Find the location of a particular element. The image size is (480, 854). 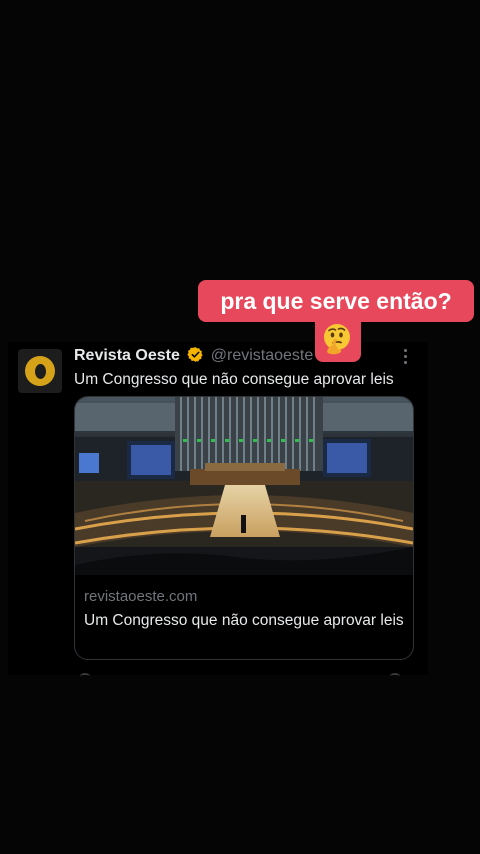

verified-badge-icon is located at coordinates (195, 354).